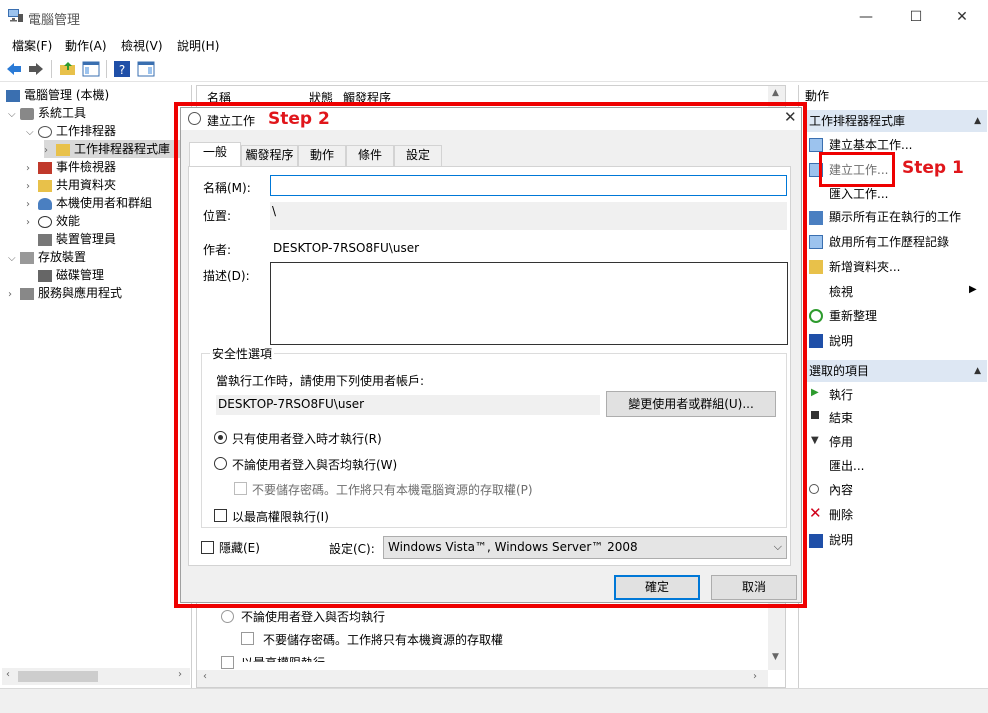 Image resolution: width=988 pixels, height=713 pixels. I want to click on tab-settings: 設定, so click(418, 155).